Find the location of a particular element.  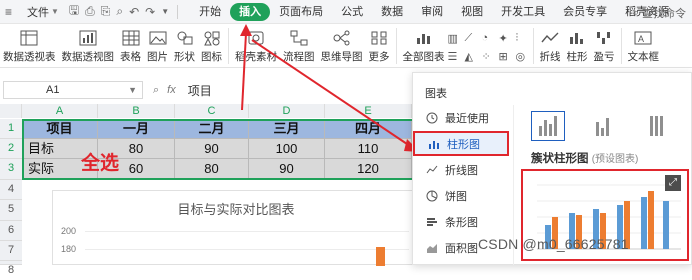

chart-subtype-list is located at coordinates (602, 126).